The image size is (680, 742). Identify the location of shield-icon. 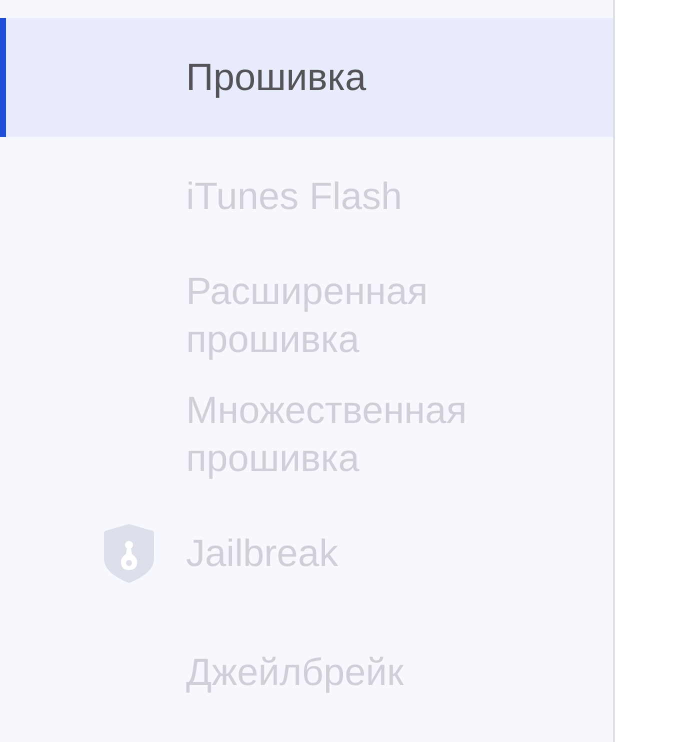
(129, 553).